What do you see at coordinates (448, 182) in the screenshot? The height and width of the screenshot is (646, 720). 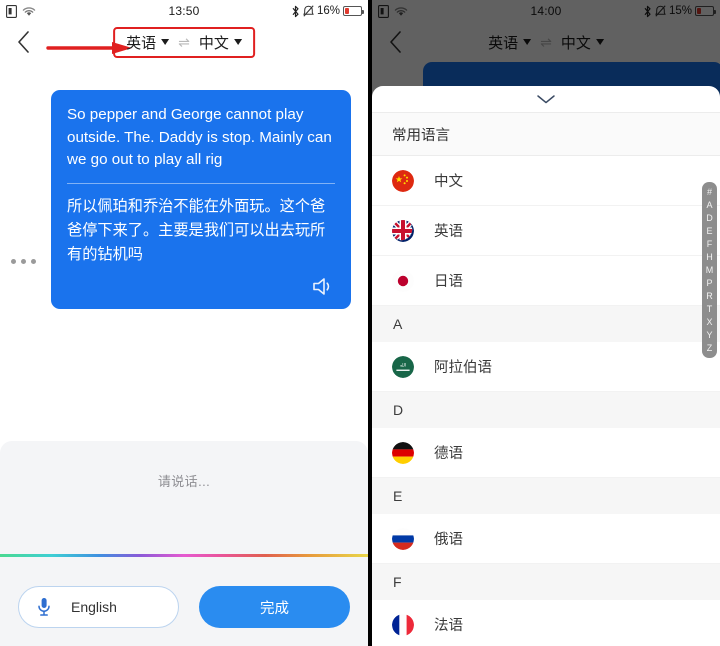 I see `language-name: 中文` at bounding box center [448, 182].